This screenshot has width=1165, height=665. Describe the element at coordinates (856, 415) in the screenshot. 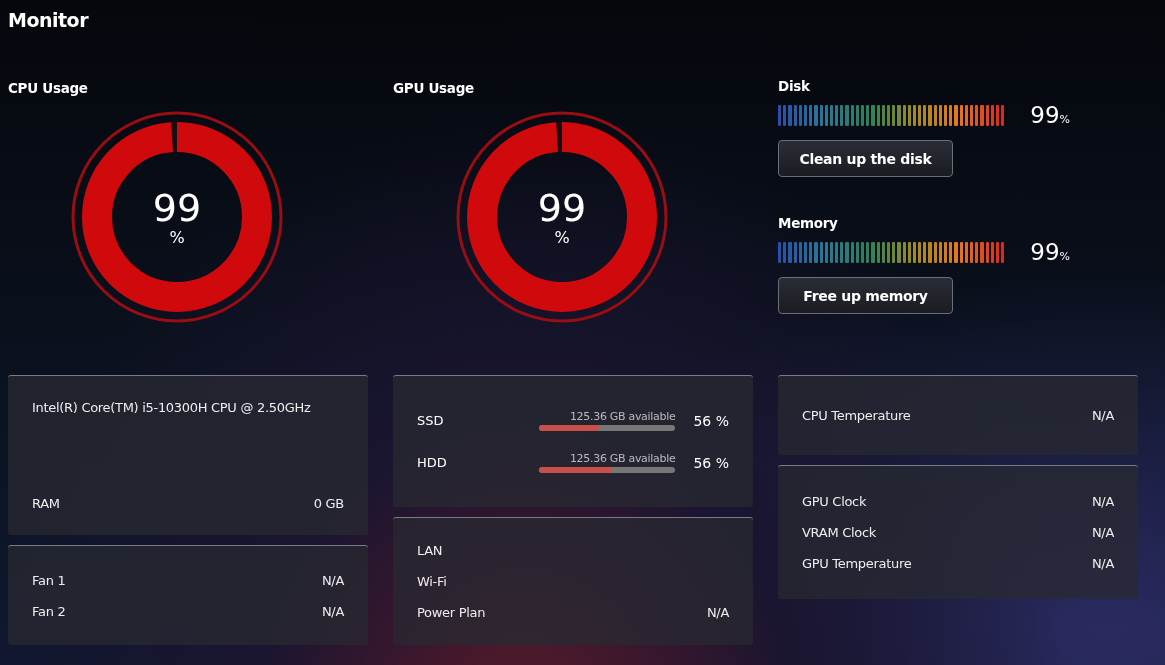

I see `info-label: CPU Temperature` at that location.